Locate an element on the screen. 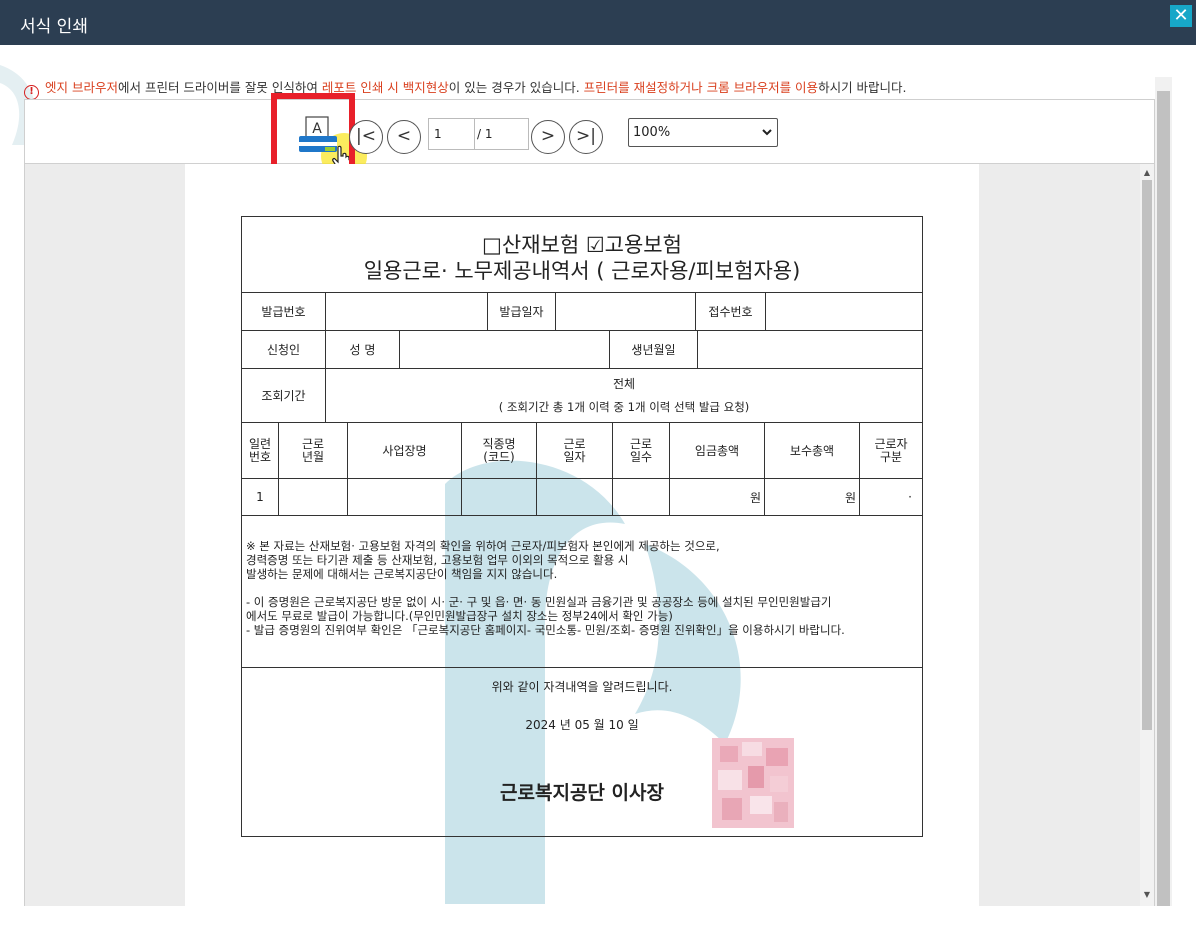 This screenshot has width=1196, height=931. note-line is located at coordinates (582, 588).